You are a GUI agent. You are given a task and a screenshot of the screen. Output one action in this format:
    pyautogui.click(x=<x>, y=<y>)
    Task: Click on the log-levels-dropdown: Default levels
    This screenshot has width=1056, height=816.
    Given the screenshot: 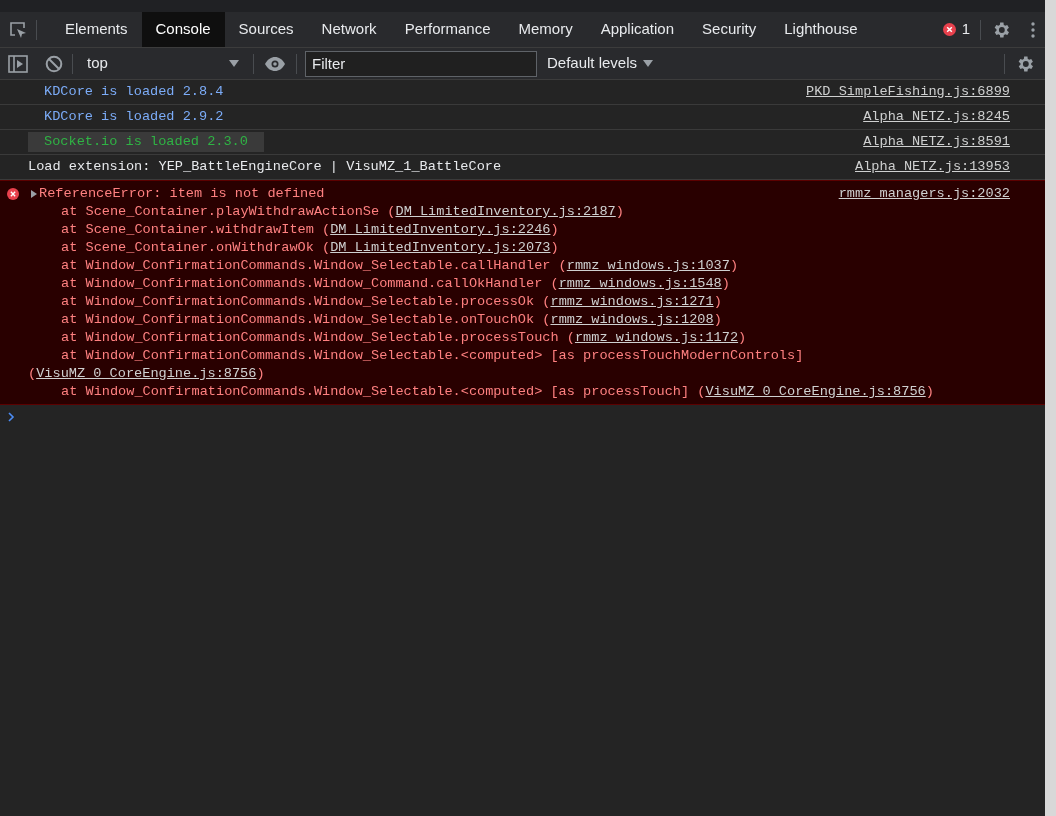 What is the action you would take?
    pyautogui.click(x=600, y=63)
    